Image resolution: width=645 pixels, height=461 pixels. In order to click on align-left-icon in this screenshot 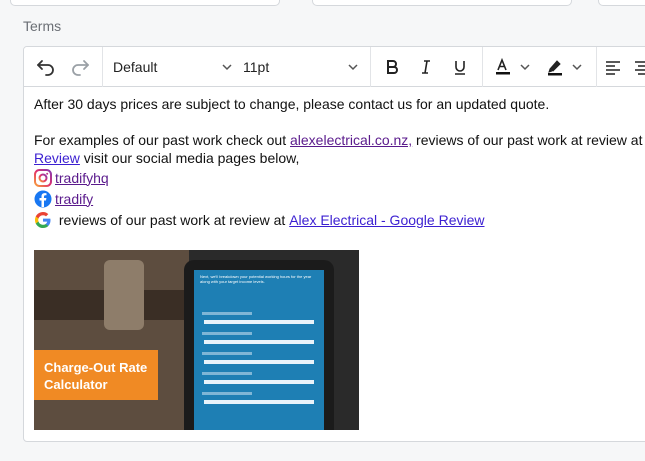, I will do `click(613, 68)`.